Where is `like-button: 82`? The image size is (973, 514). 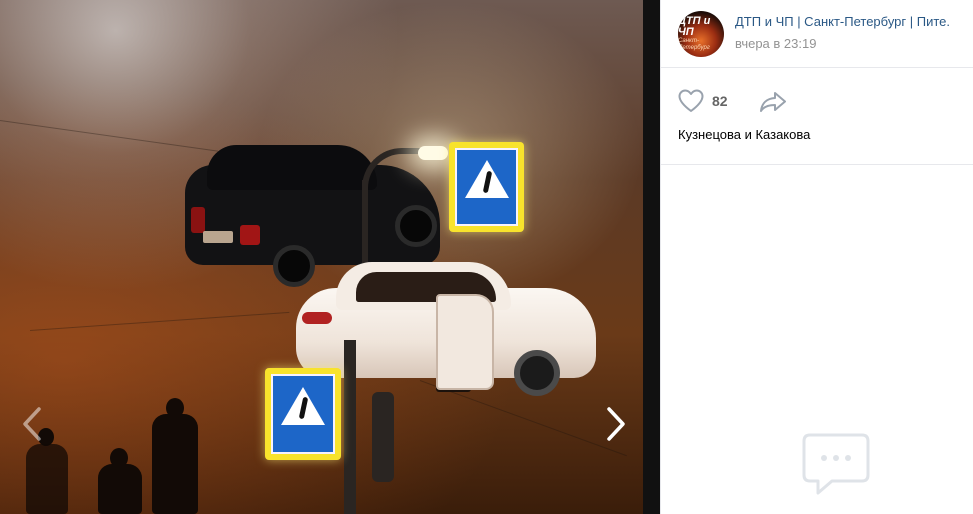
like-button: 82 is located at coordinates (703, 101).